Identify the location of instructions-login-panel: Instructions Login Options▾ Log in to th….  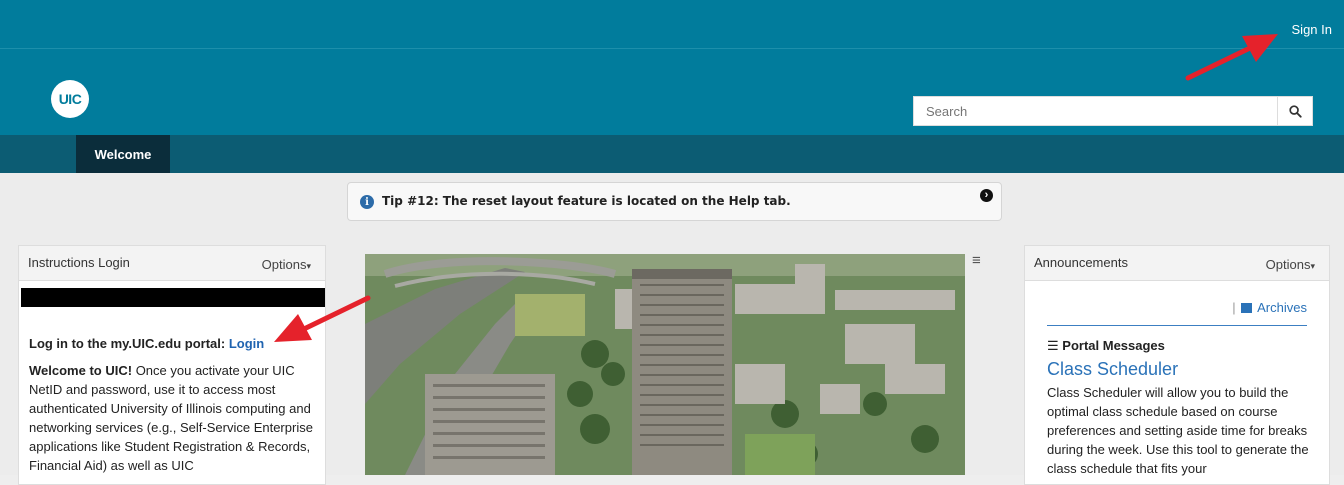
(172, 365).